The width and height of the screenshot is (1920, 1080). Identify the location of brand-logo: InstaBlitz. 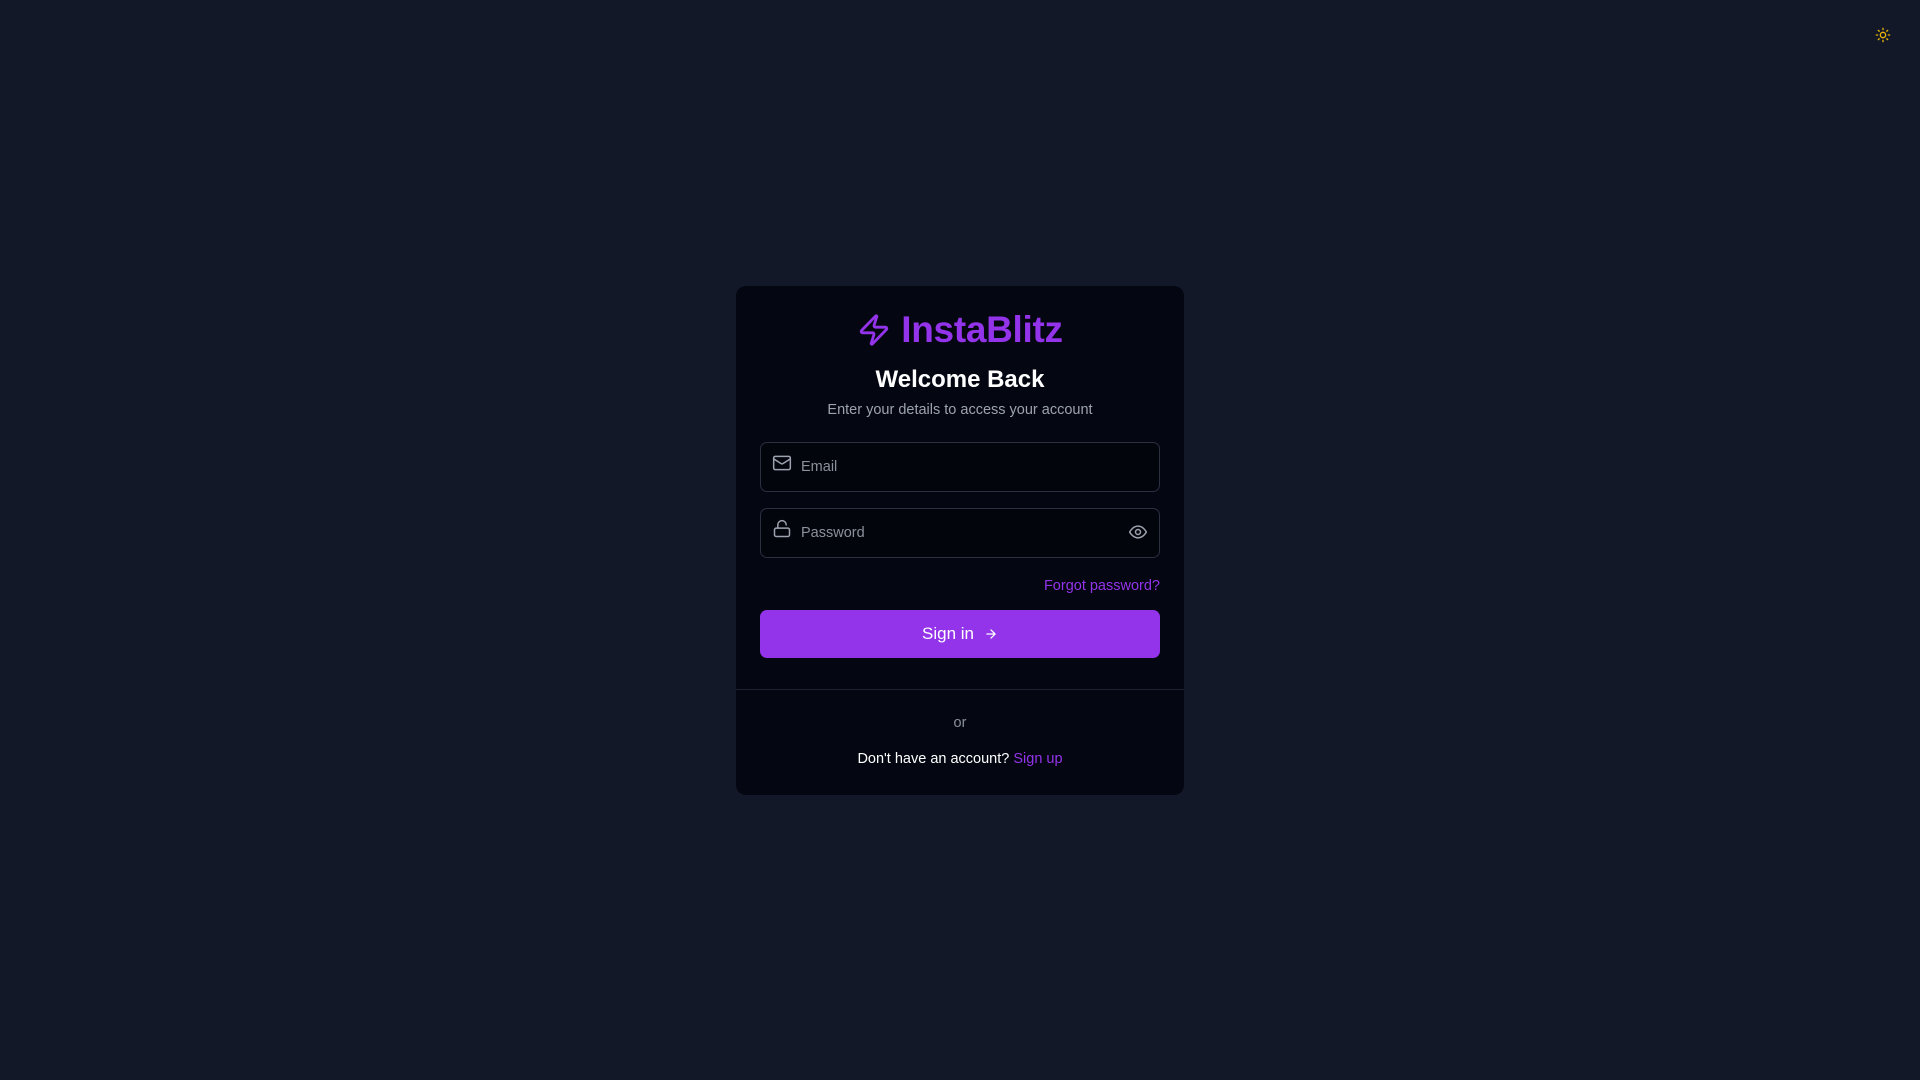
(960, 329).